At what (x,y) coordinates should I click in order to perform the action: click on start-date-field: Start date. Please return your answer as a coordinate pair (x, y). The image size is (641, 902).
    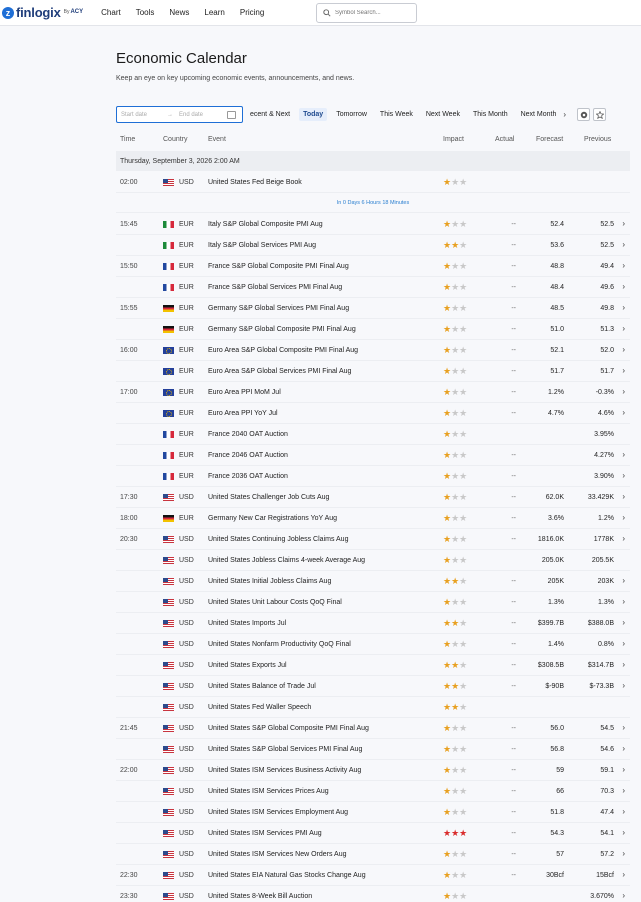
    Looking at the image, I should click on (144, 115).